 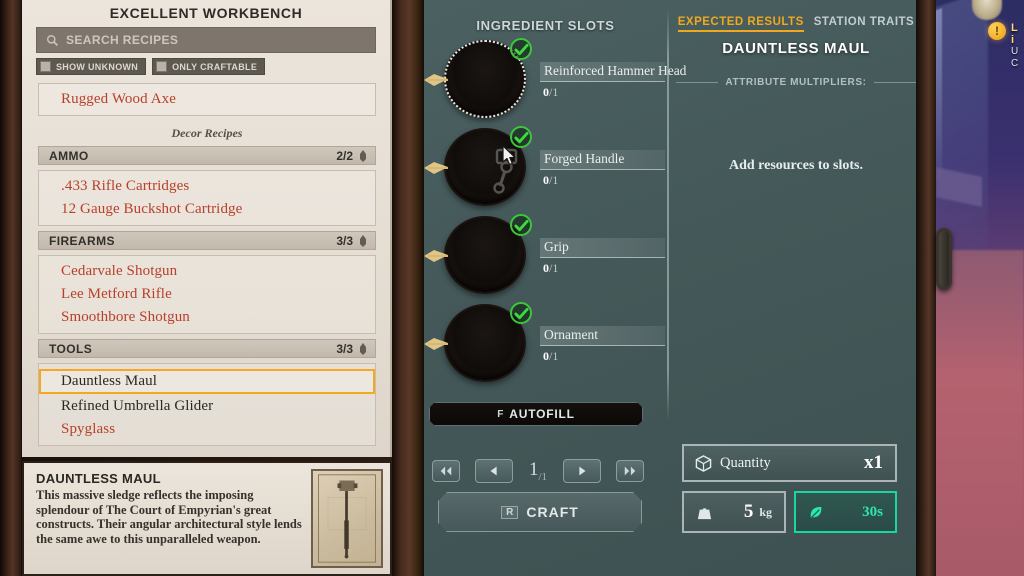 I want to click on stepper-prev-button, so click(x=494, y=471).